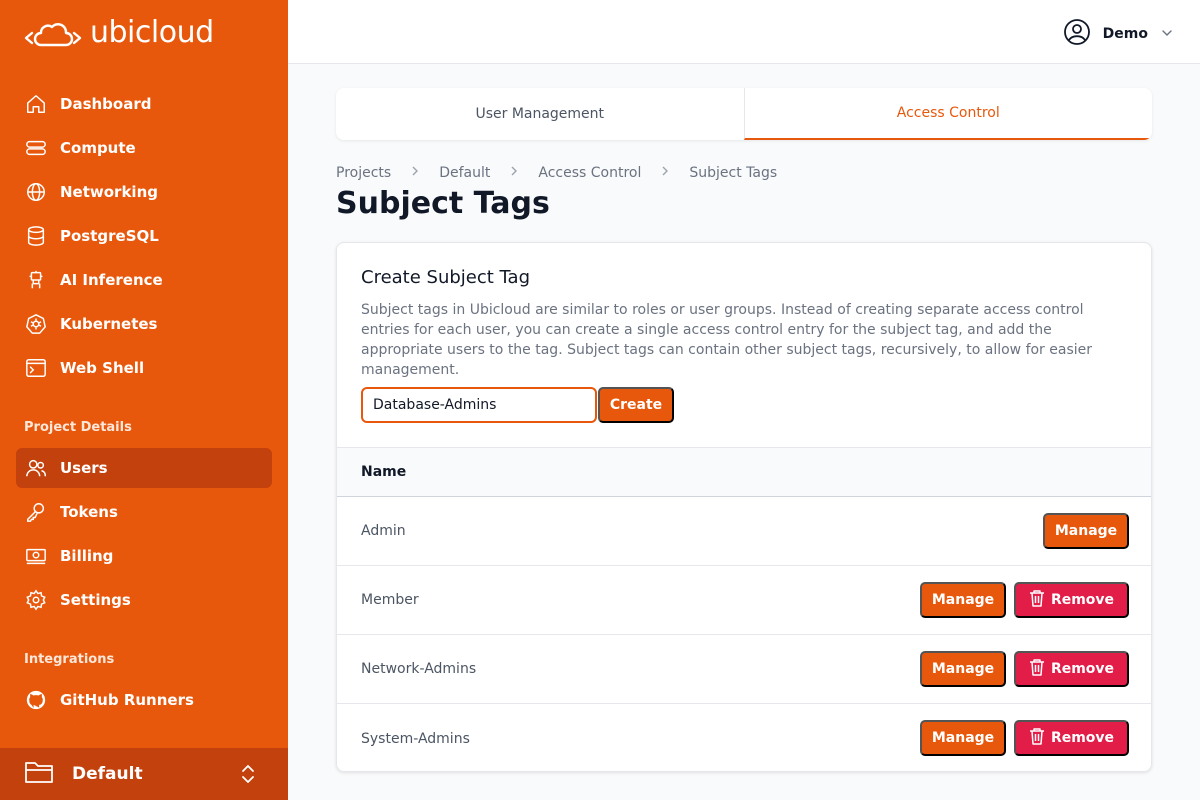 The width and height of the screenshot is (1200, 800). What do you see at coordinates (109, 324) in the screenshot?
I see `sidebar-item-label: Kubernetes` at bounding box center [109, 324].